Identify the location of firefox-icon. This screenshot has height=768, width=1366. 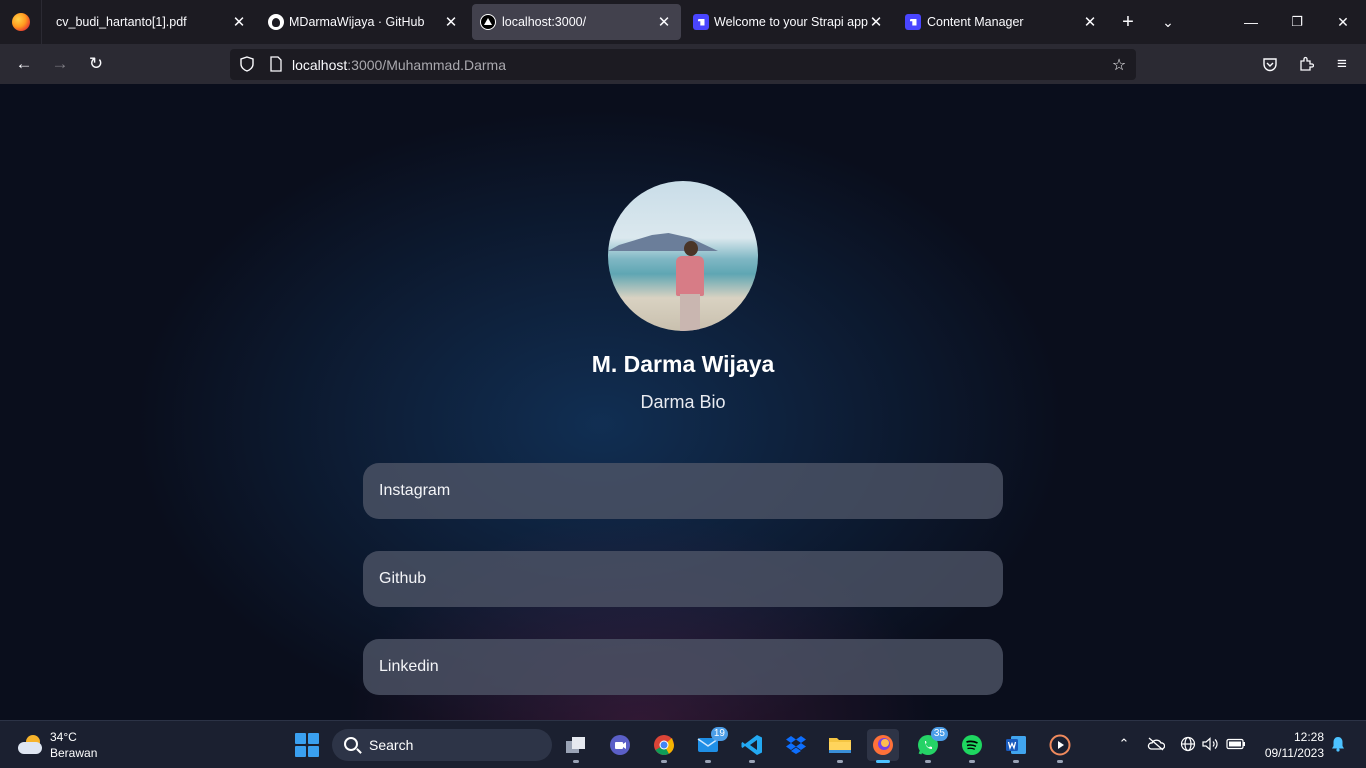
(883, 746).